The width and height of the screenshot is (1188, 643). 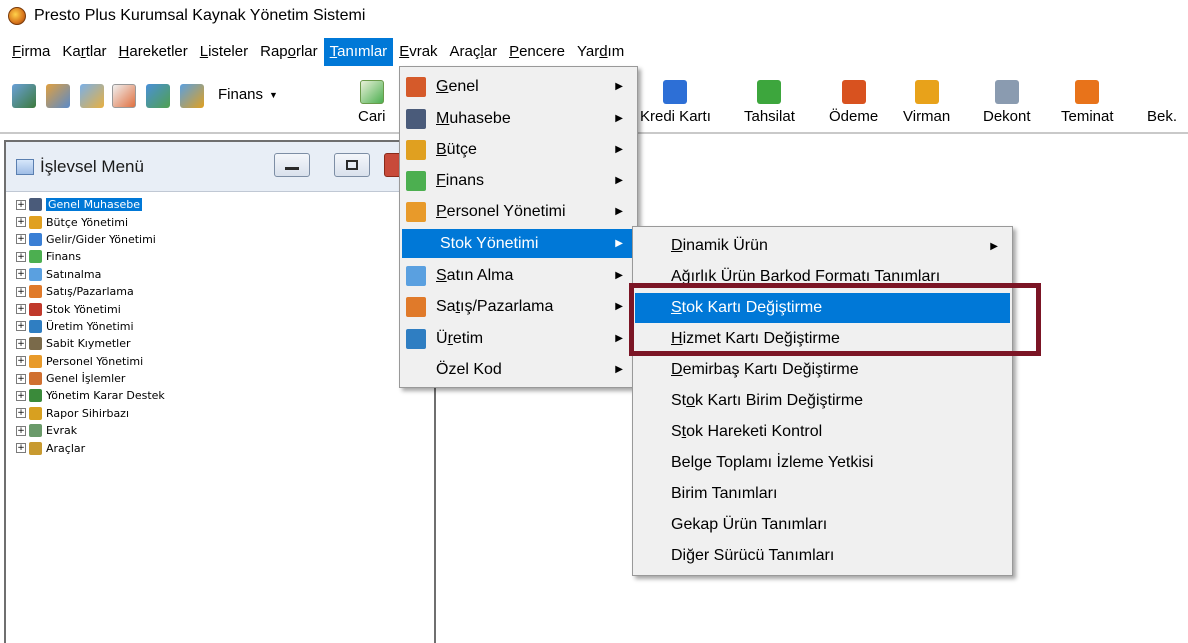 I want to click on toolbar-kredi-karti-button: Kredi Kartı, so click(x=675, y=102).